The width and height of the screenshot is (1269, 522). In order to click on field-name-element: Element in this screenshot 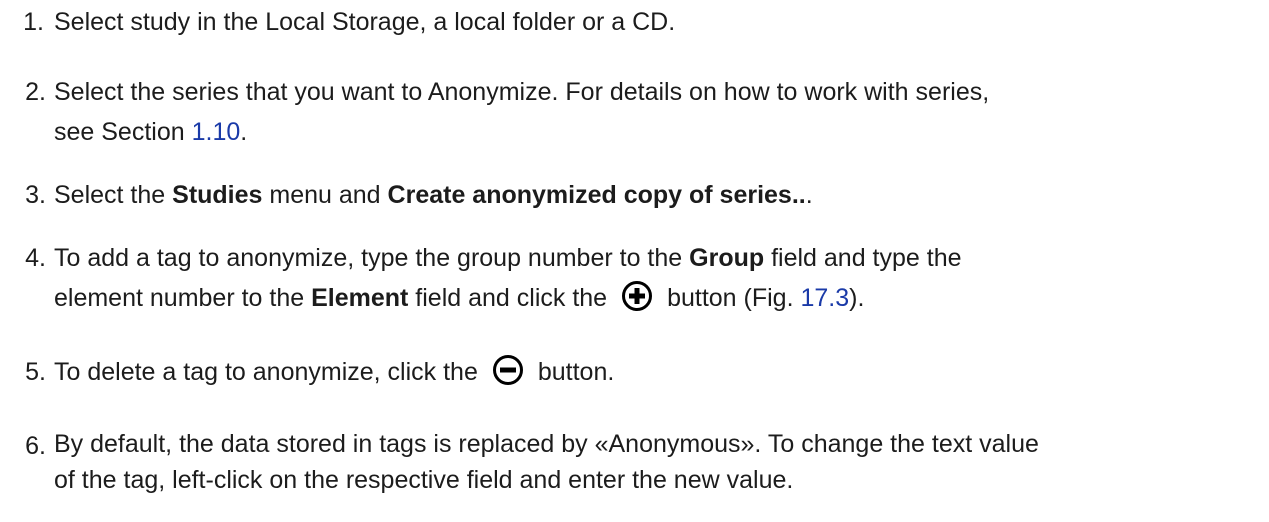, I will do `click(360, 298)`.